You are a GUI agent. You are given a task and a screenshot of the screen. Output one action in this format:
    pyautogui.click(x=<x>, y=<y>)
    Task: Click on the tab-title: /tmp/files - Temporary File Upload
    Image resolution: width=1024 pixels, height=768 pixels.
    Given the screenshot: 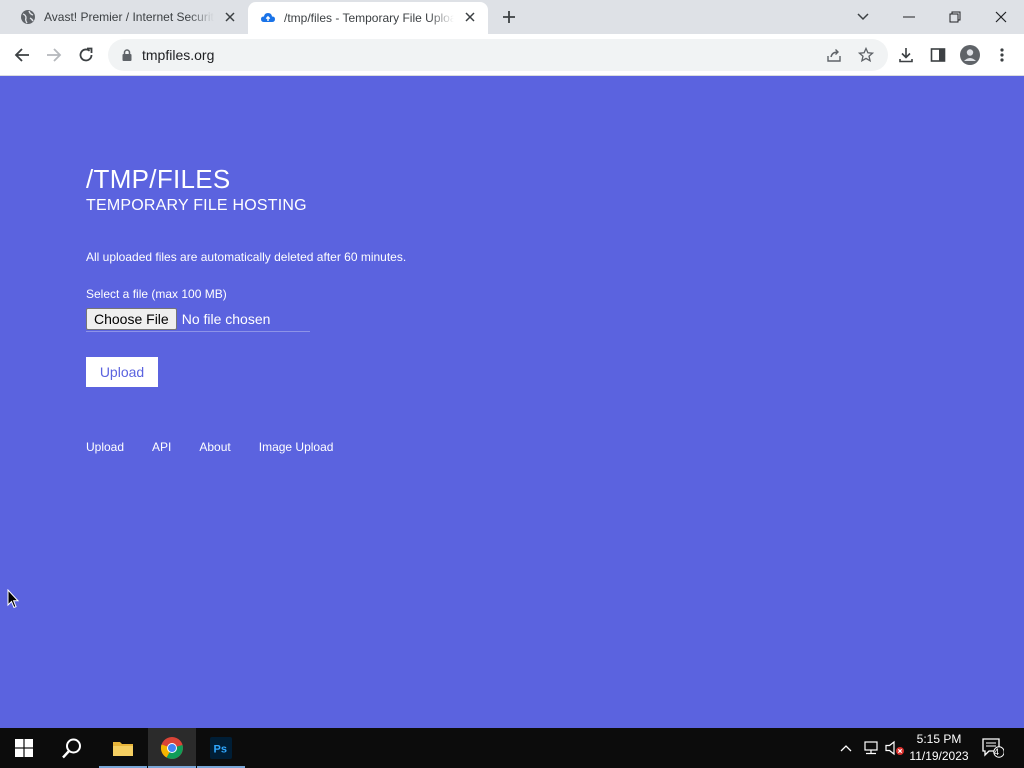 What is the action you would take?
    pyautogui.click(x=369, y=18)
    